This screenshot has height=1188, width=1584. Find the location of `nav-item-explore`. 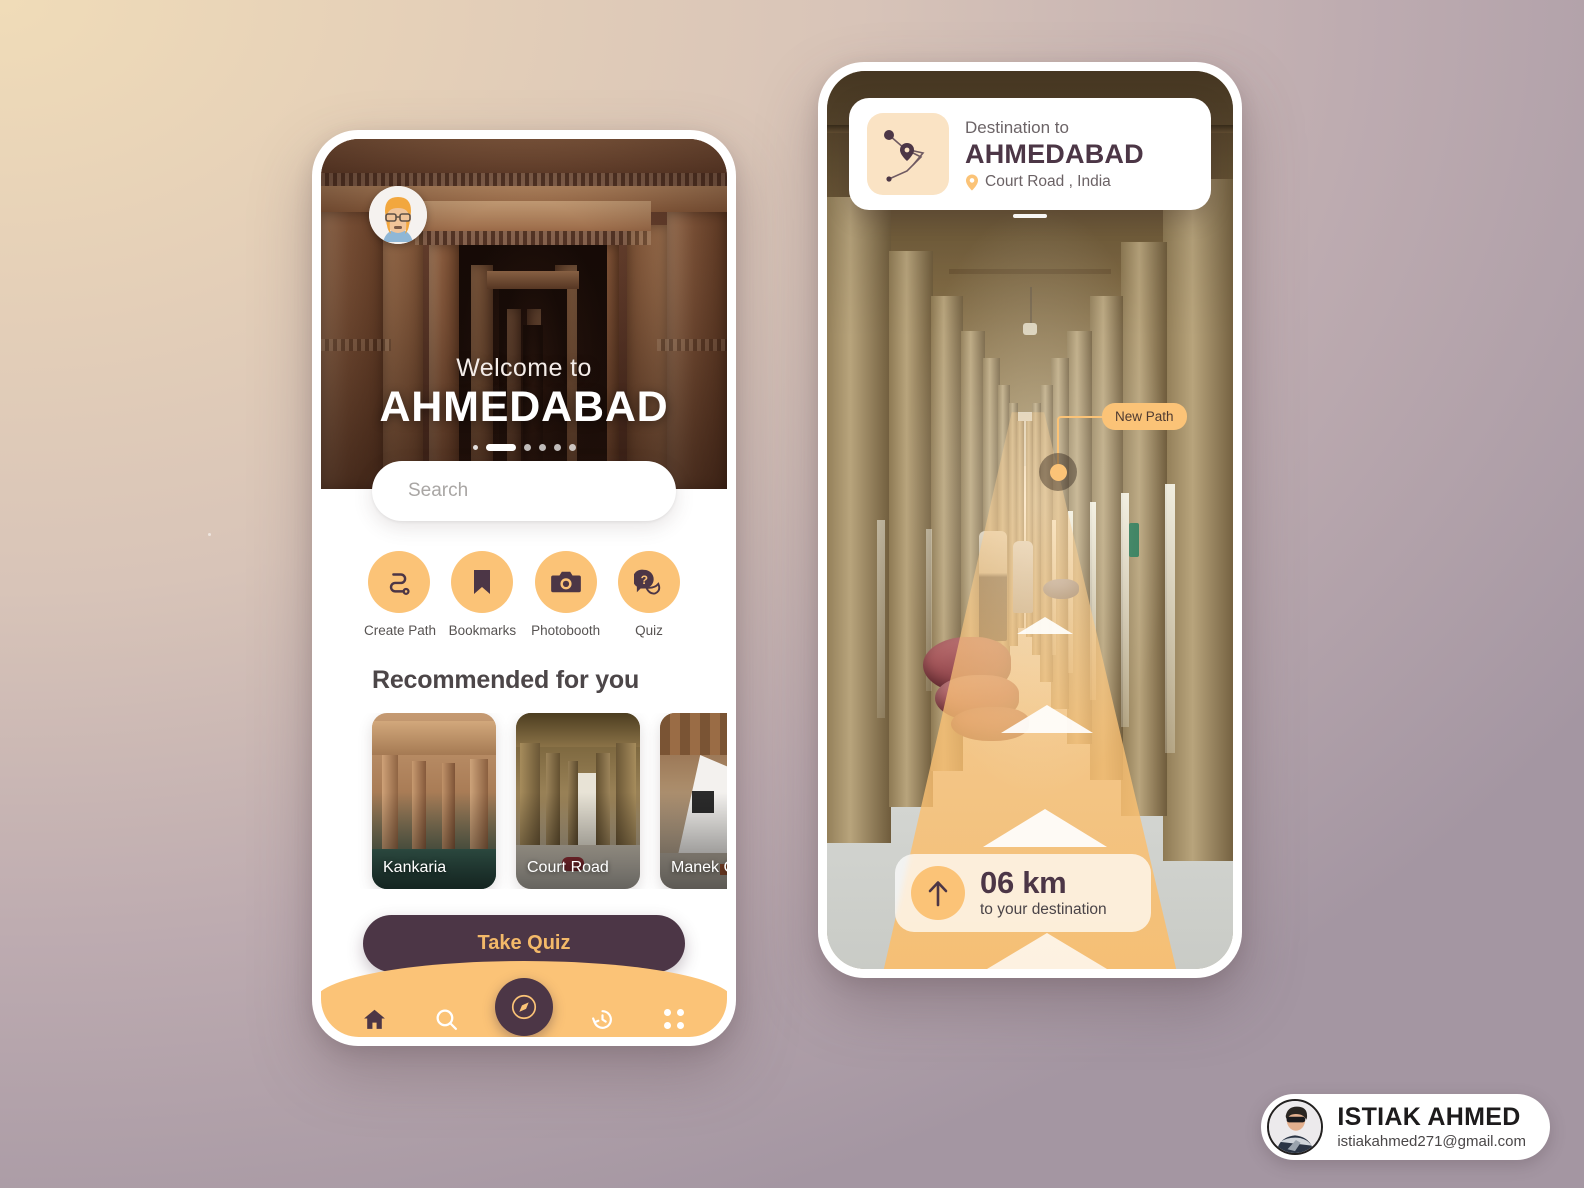

nav-item-explore is located at coordinates (524, 1007).